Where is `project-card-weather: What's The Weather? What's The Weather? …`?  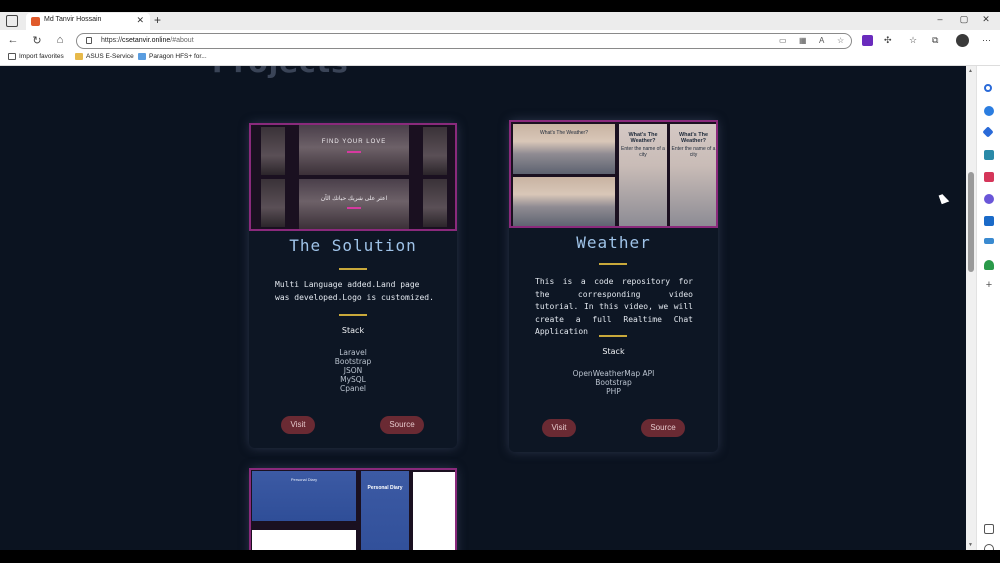 project-card-weather: What's The Weather? What's The Weather? … is located at coordinates (613, 286).